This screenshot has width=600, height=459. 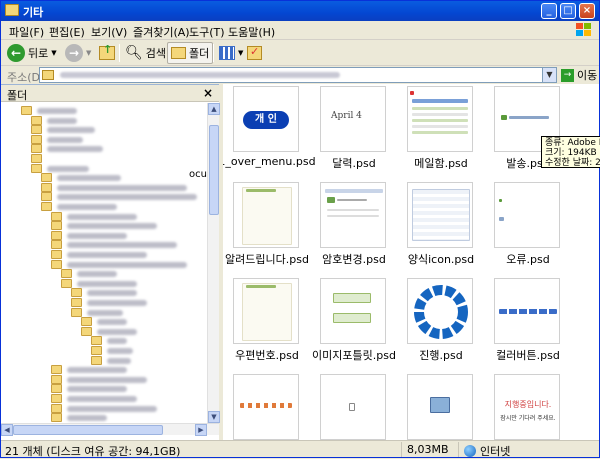 What do you see at coordinates (356, 131) in the screenshot?
I see `file-item: April 4 달력.psd` at bounding box center [356, 131].